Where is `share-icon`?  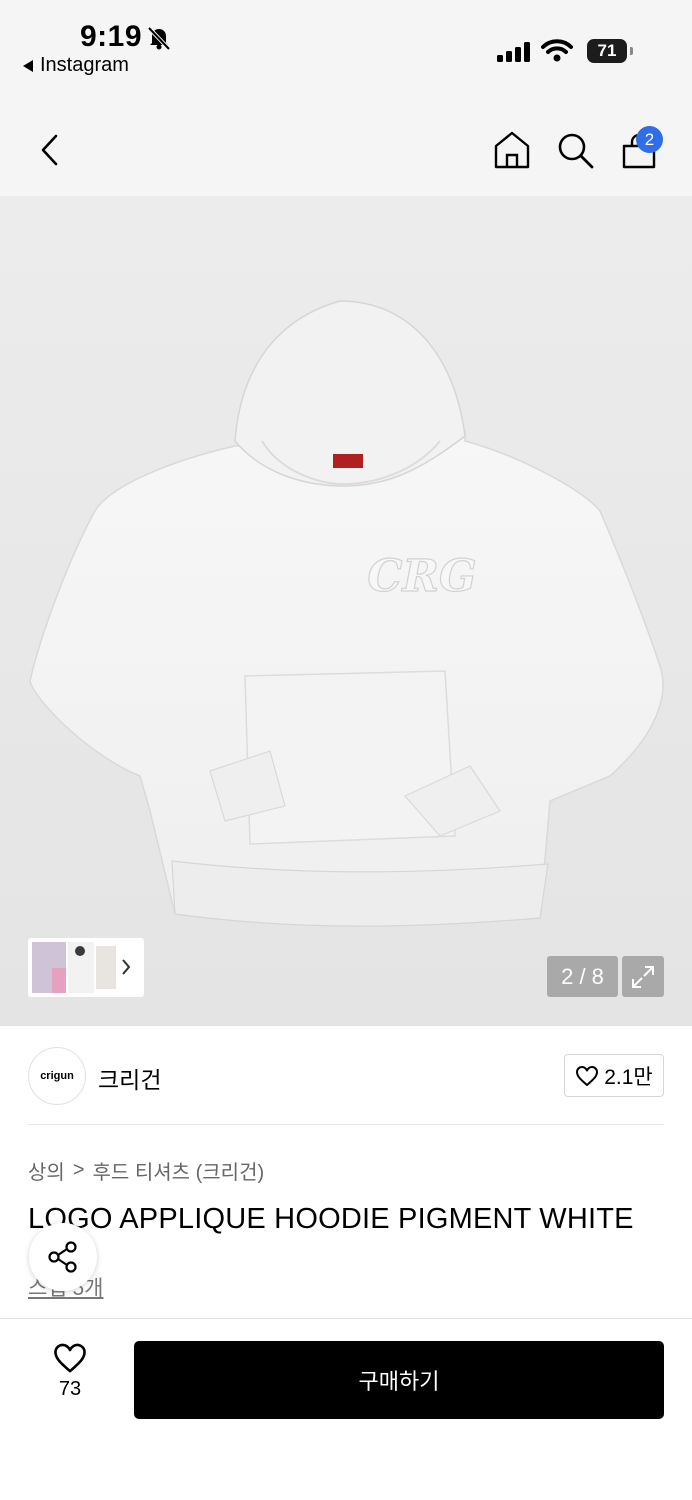 share-icon is located at coordinates (62, 1257).